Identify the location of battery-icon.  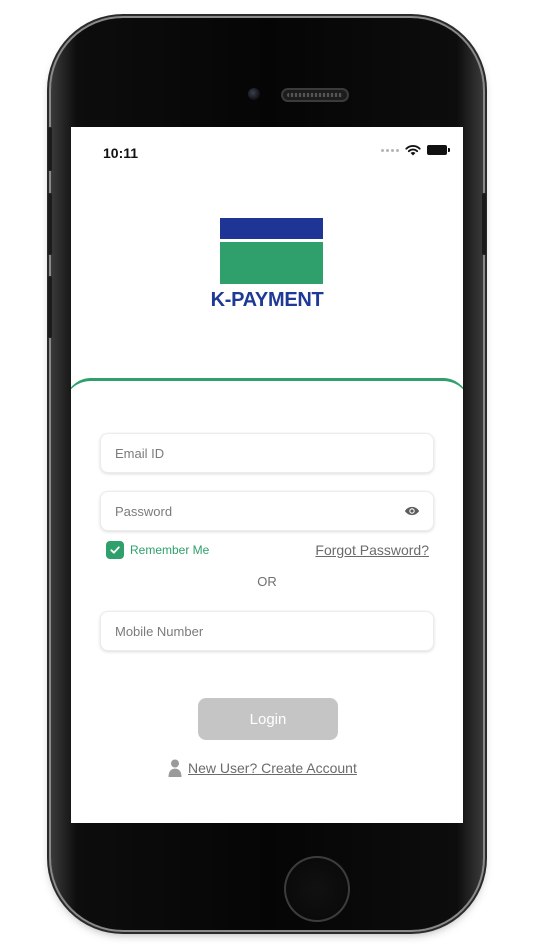
(438, 150).